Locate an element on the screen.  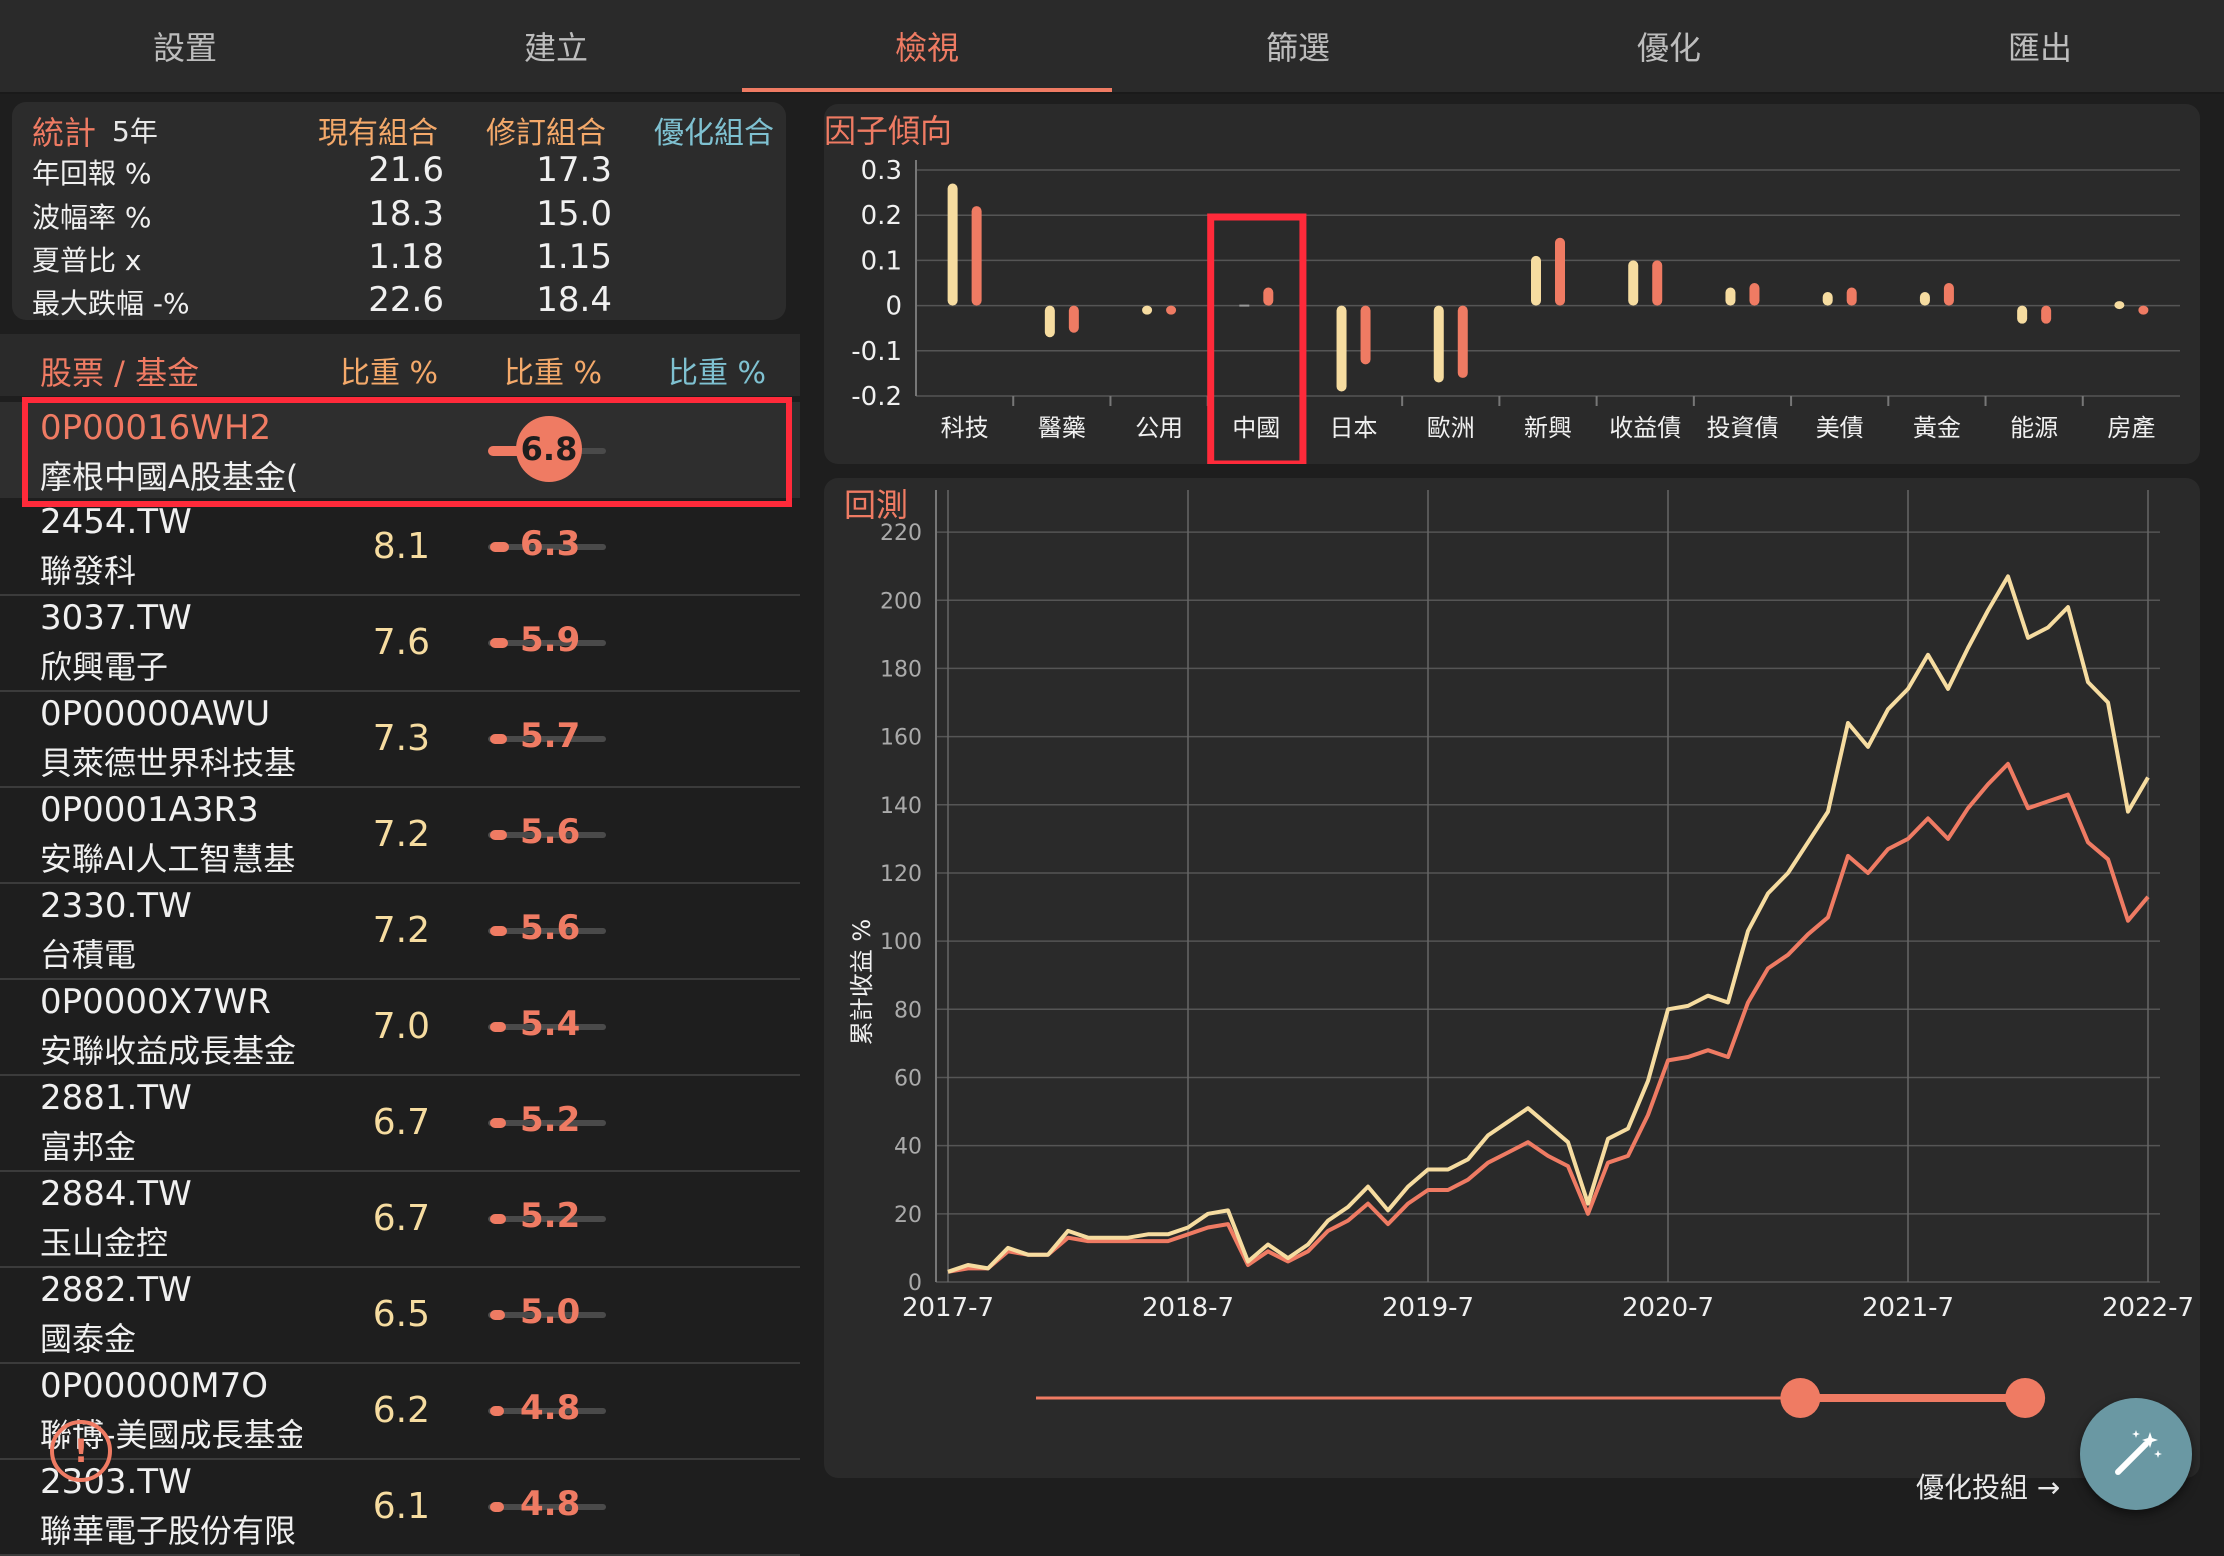
holding-code: 3037.TW is located at coordinates (116, 618).